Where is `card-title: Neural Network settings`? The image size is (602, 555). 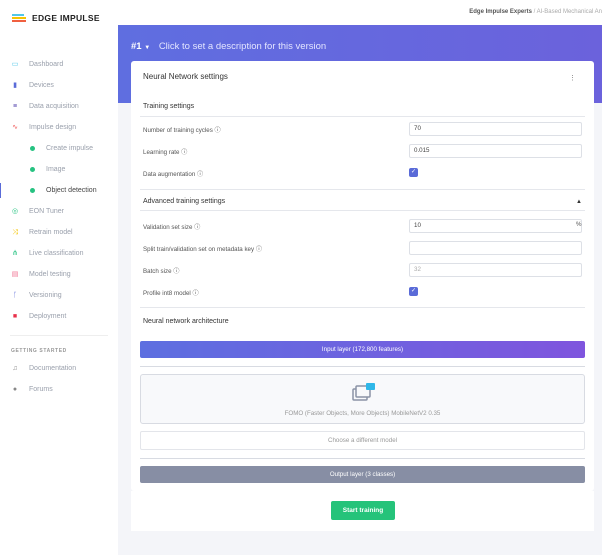 card-title: Neural Network settings is located at coordinates (185, 76).